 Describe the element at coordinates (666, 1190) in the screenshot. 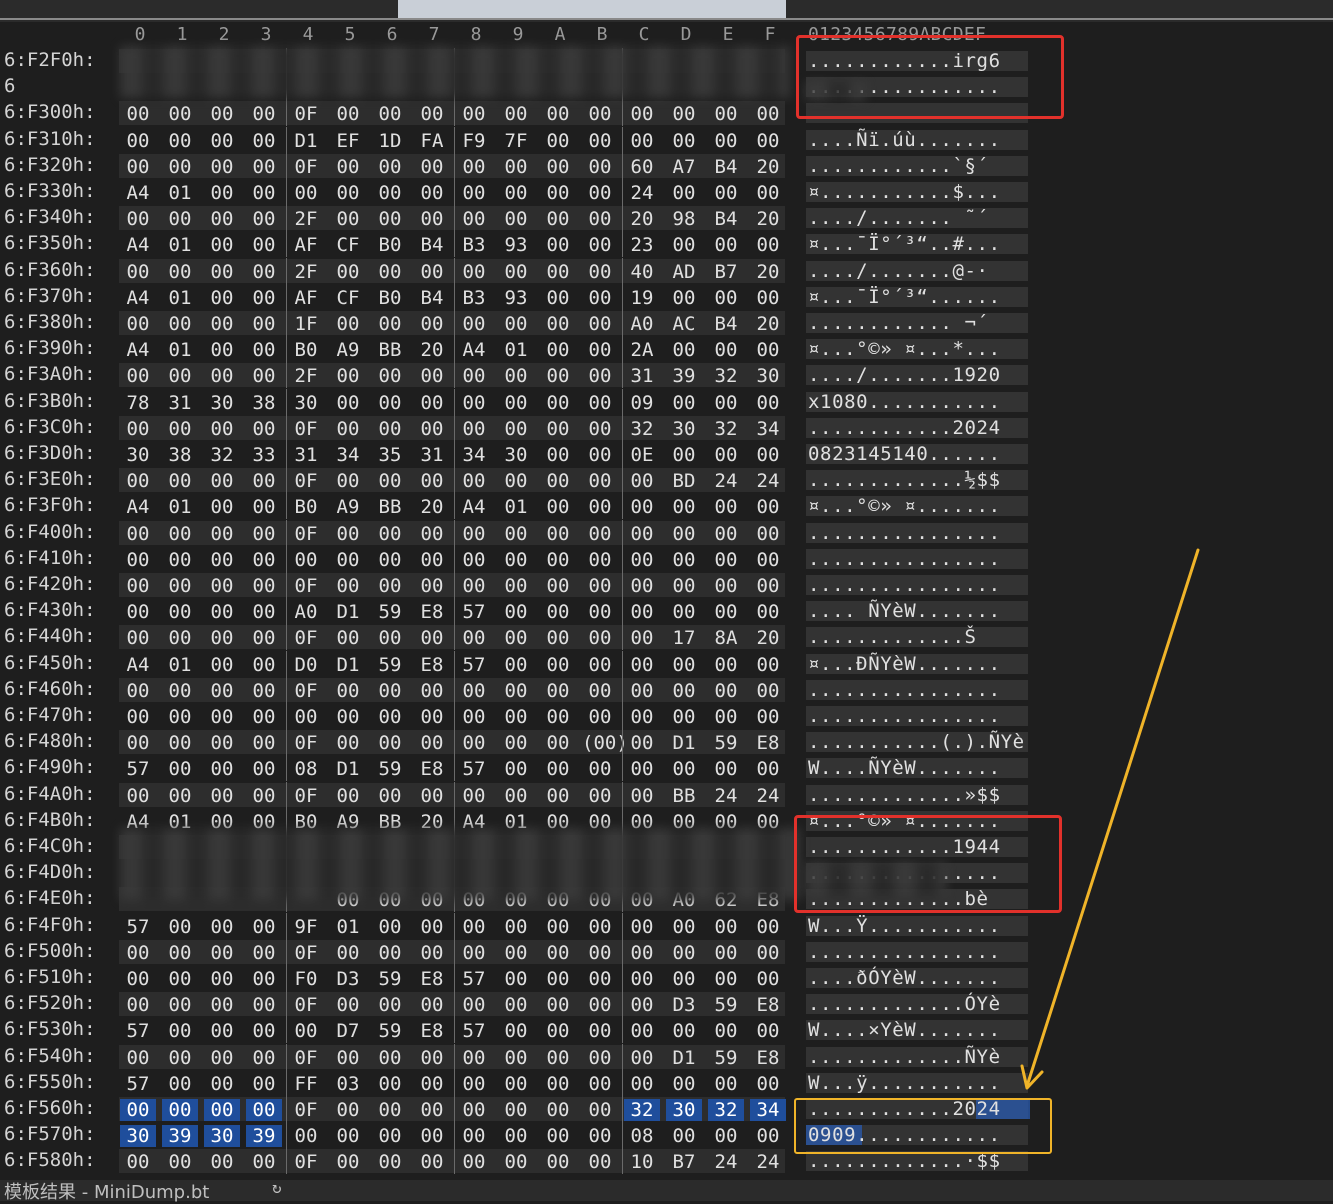

I see `status-bar: 模板结果 - MiniDump.bt ↻` at that location.